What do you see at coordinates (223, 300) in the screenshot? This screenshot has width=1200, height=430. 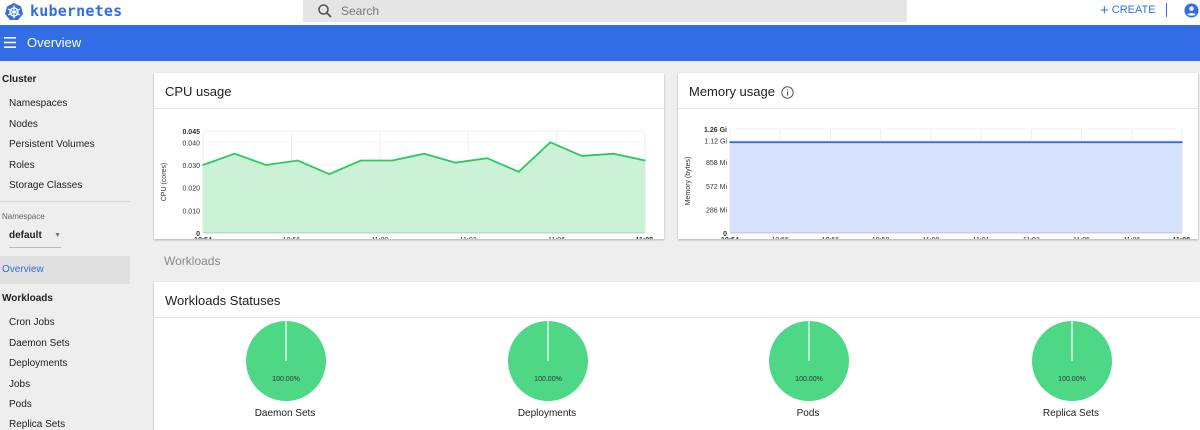 I see `workloads-statuses-title: Workloads Statuses` at bounding box center [223, 300].